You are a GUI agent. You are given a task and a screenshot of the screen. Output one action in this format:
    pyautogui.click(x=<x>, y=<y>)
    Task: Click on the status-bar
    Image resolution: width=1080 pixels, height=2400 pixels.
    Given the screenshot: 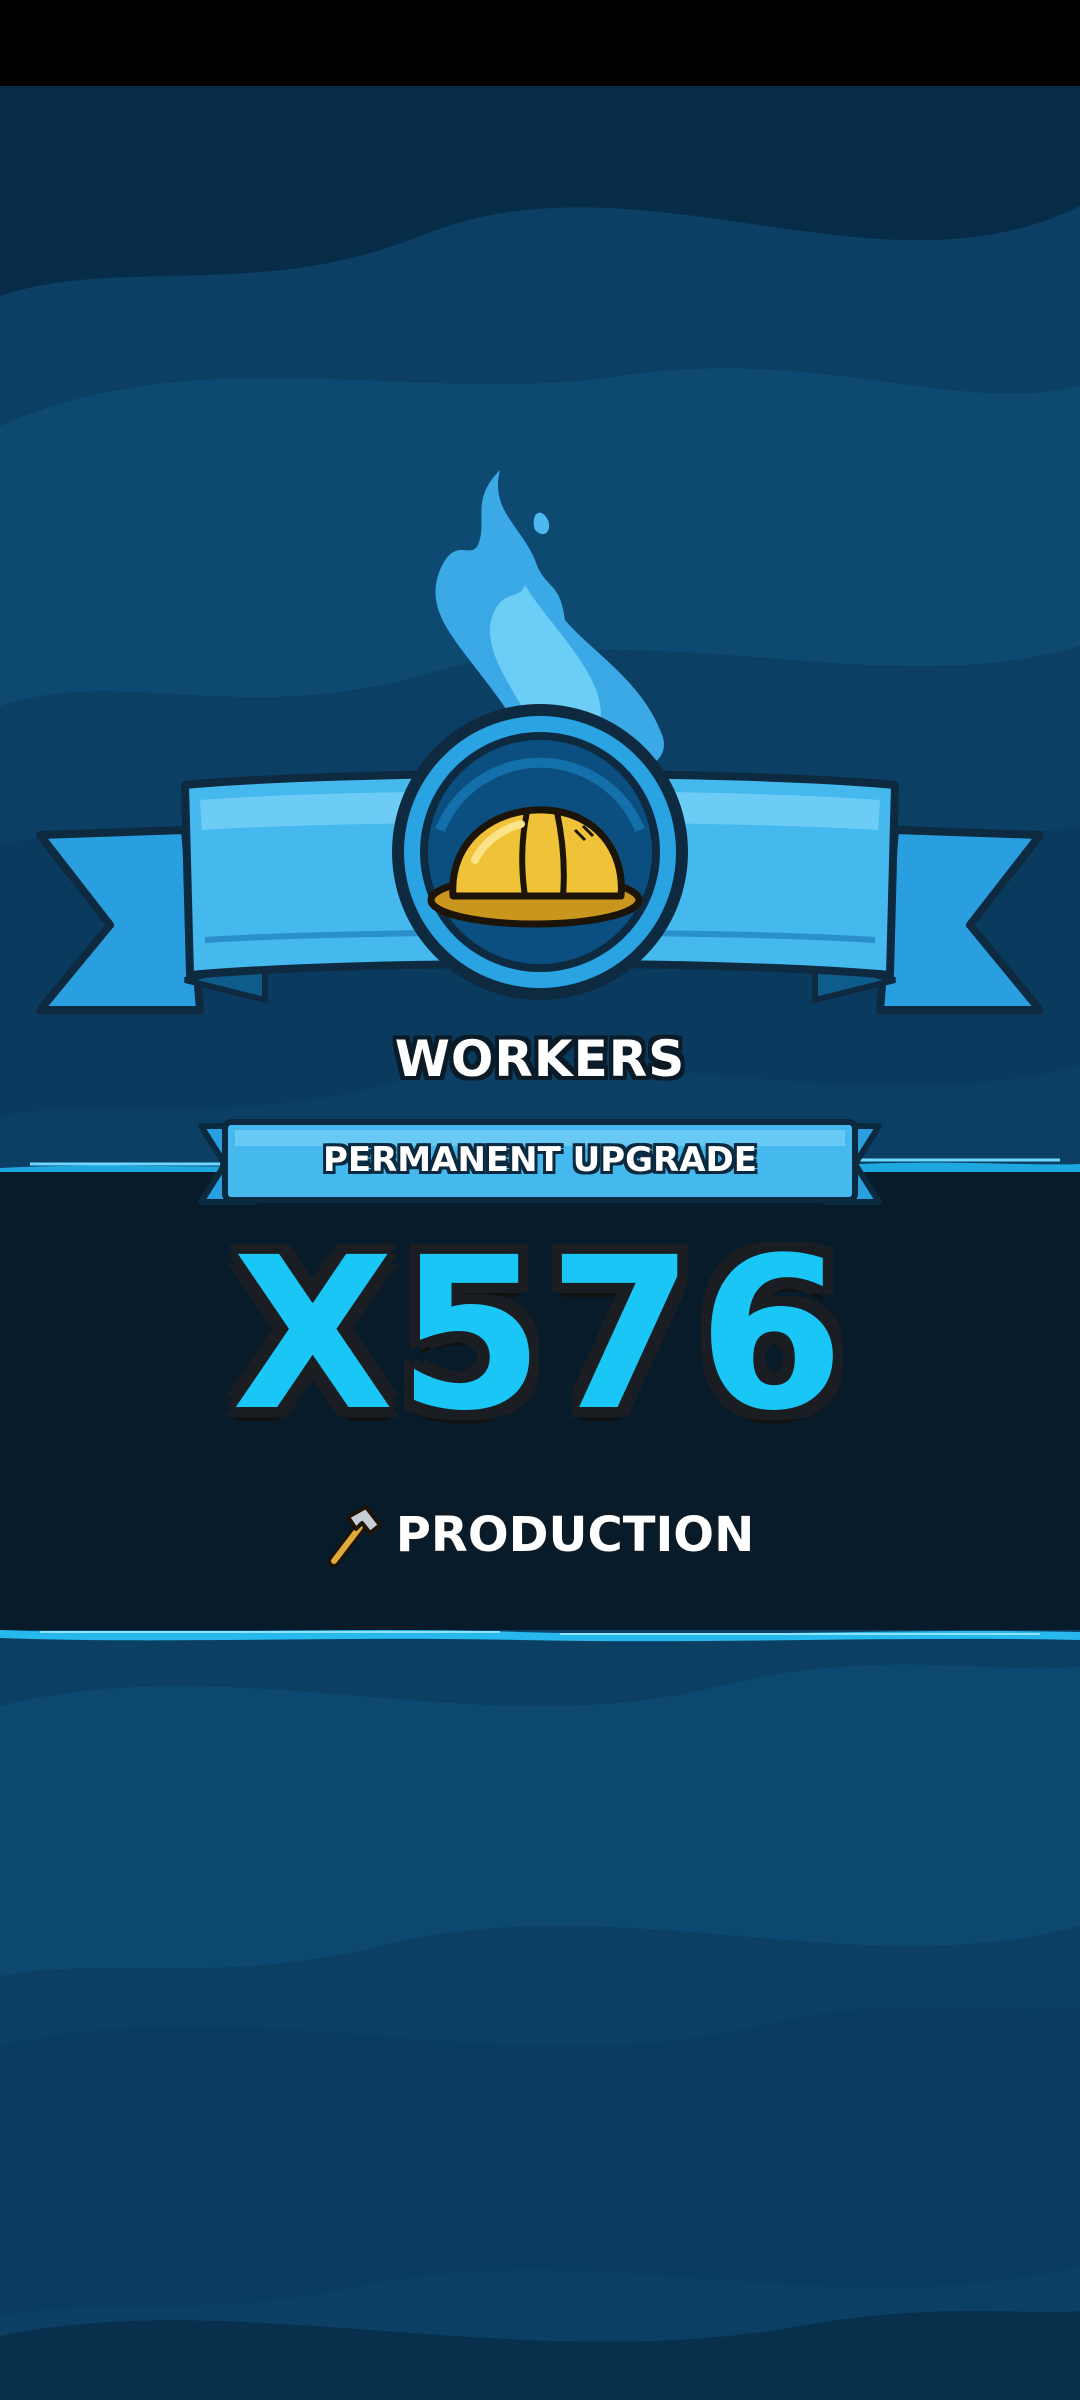 What is the action you would take?
    pyautogui.click(x=540, y=43)
    